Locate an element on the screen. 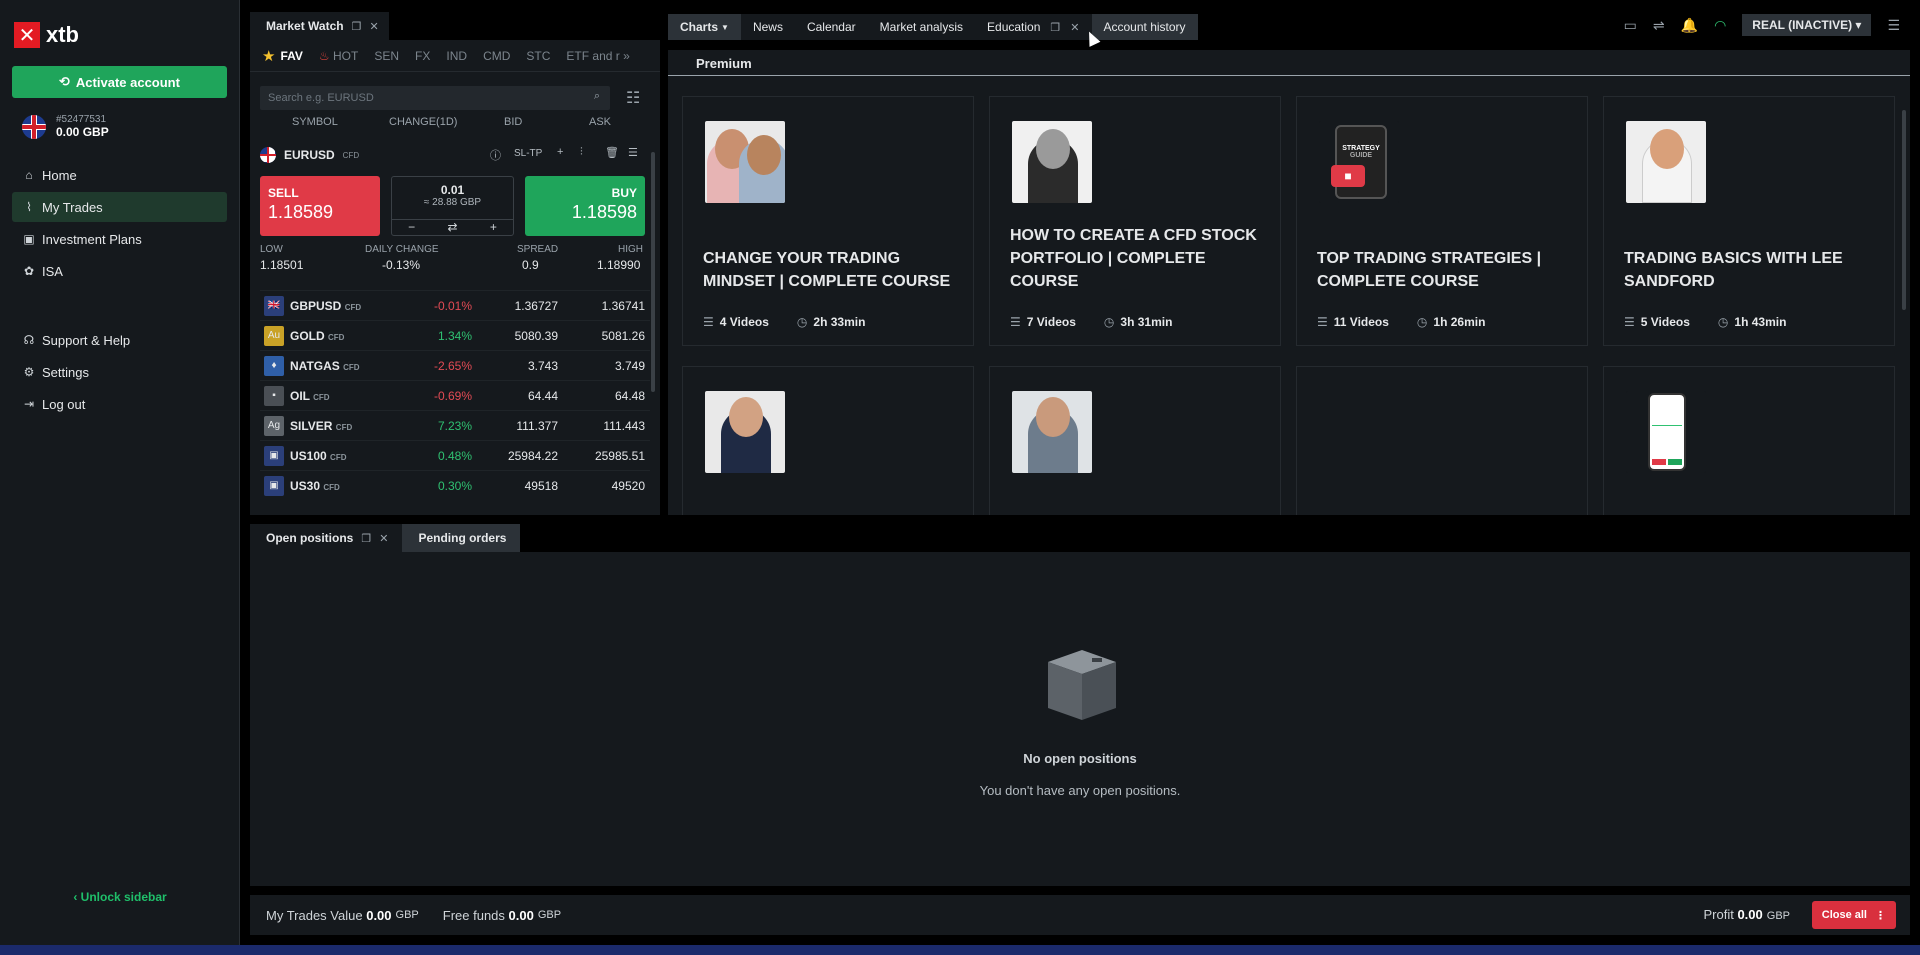 The height and width of the screenshot is (955, 1920). instrument-row: ▣ US100 CFD 0.48% 25984.22 25985.51 is located at coordinates (455, 455).